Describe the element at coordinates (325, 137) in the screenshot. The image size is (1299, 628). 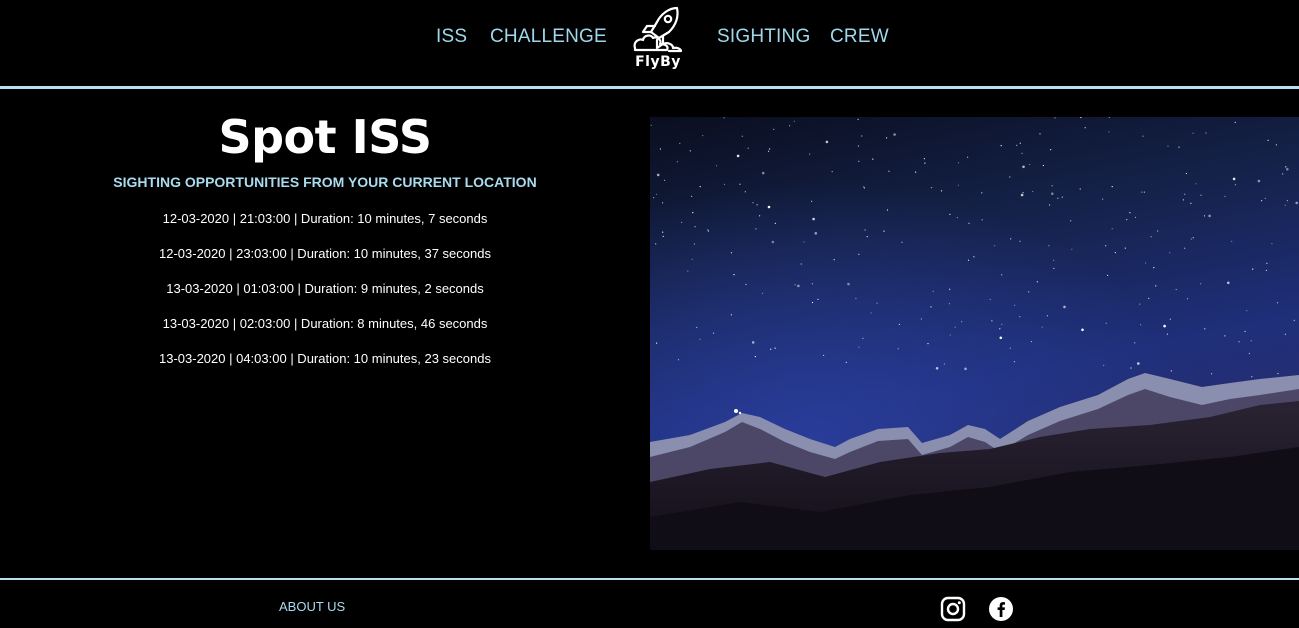
I see `page-title: Spot ISS` at that location.